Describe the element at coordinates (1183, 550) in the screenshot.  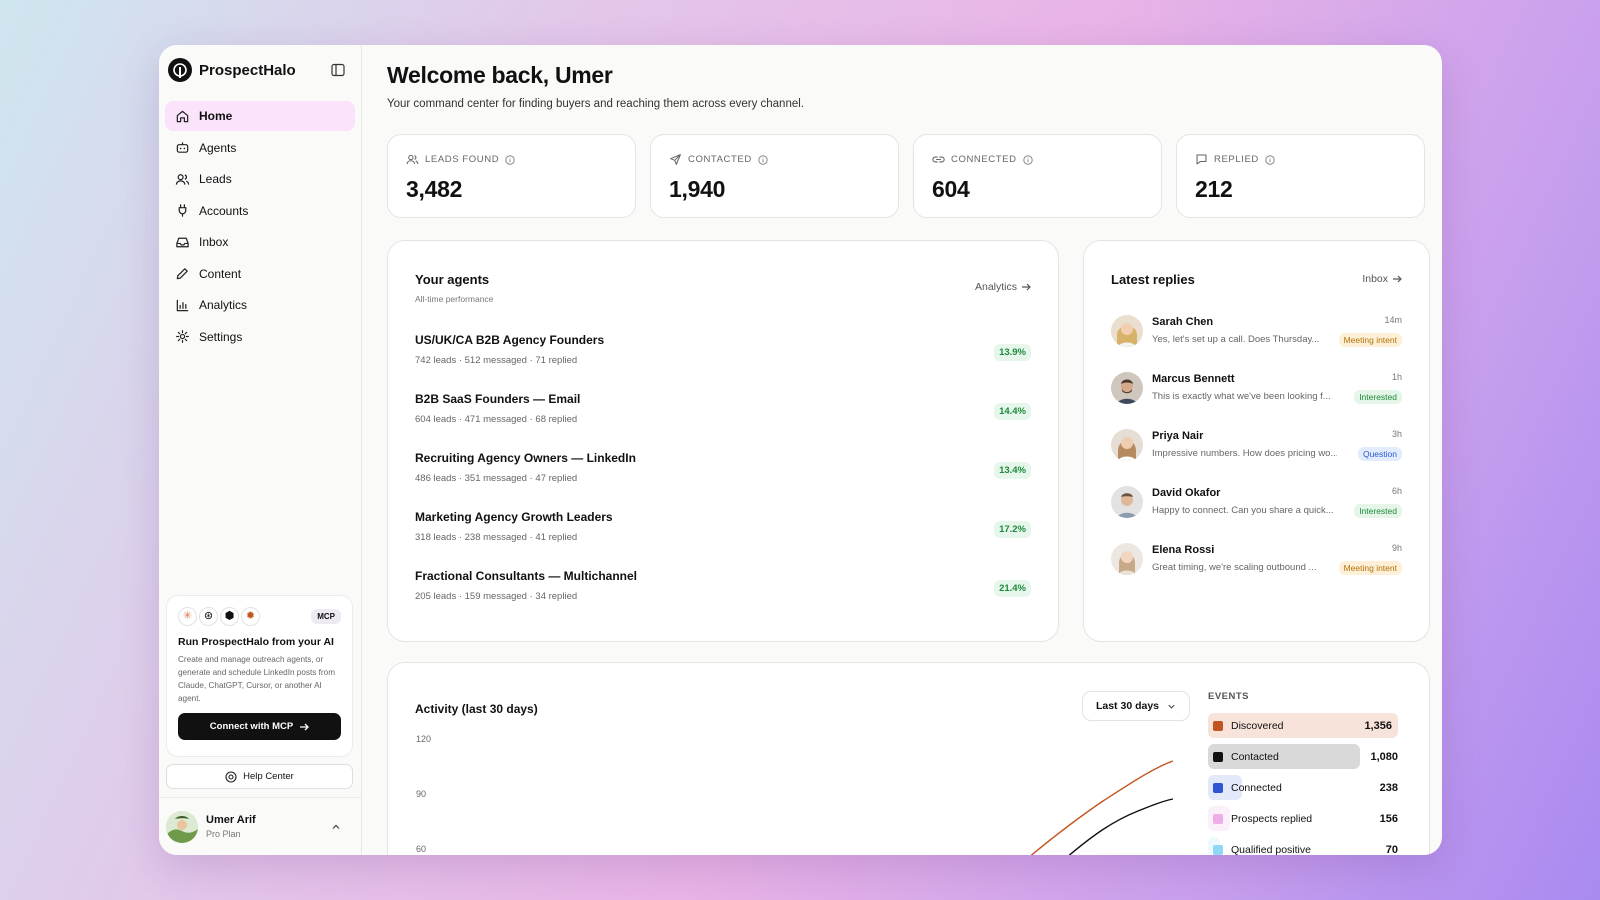
I see `reply-sender: Elena Rossi` at that location.